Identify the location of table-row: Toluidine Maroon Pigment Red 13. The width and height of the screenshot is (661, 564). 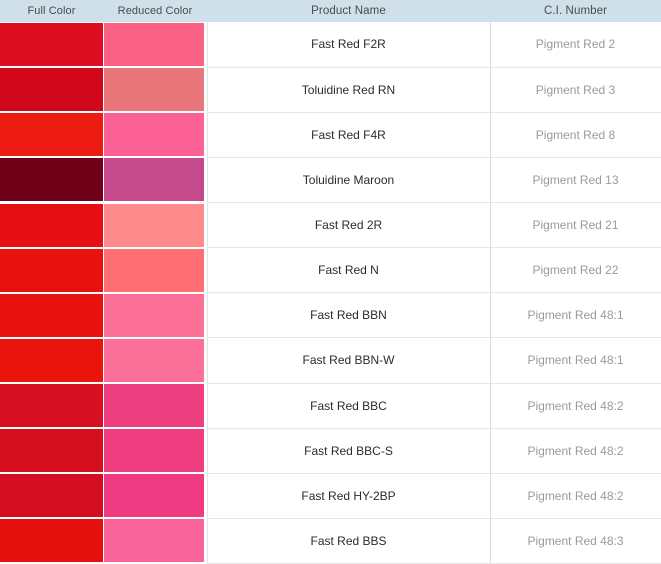
(330, 180).